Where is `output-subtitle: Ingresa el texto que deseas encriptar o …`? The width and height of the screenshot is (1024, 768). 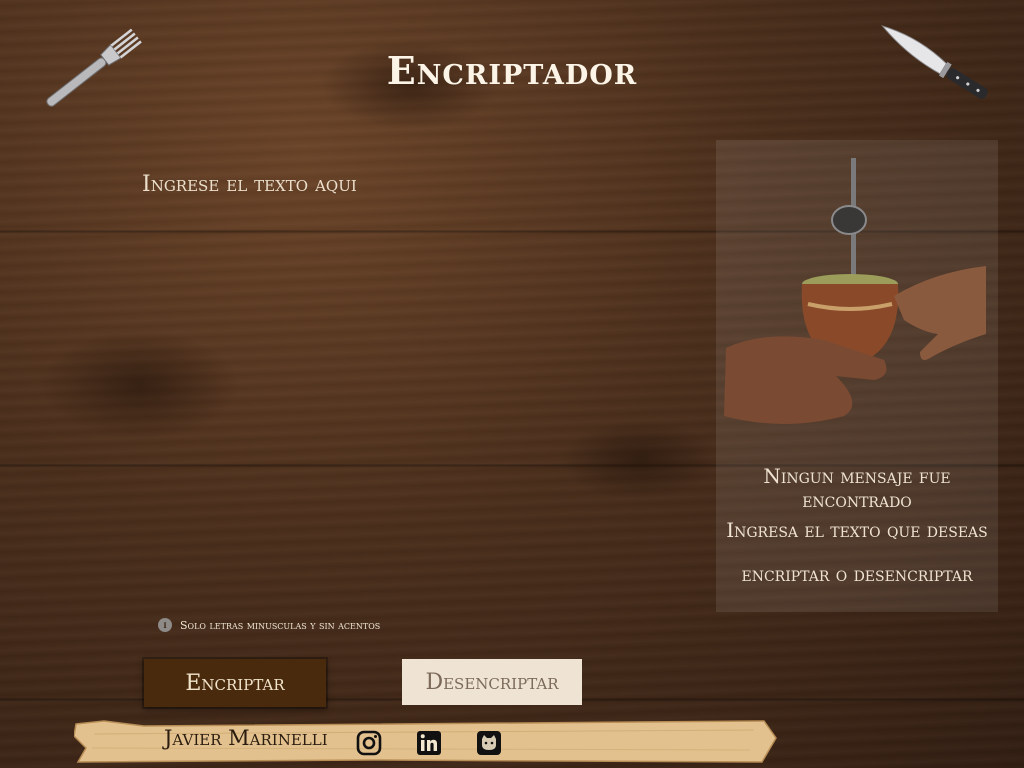
output-subtitle: Ingresa el texto que deseas encriptar o … is located at coordinates (857, 552).